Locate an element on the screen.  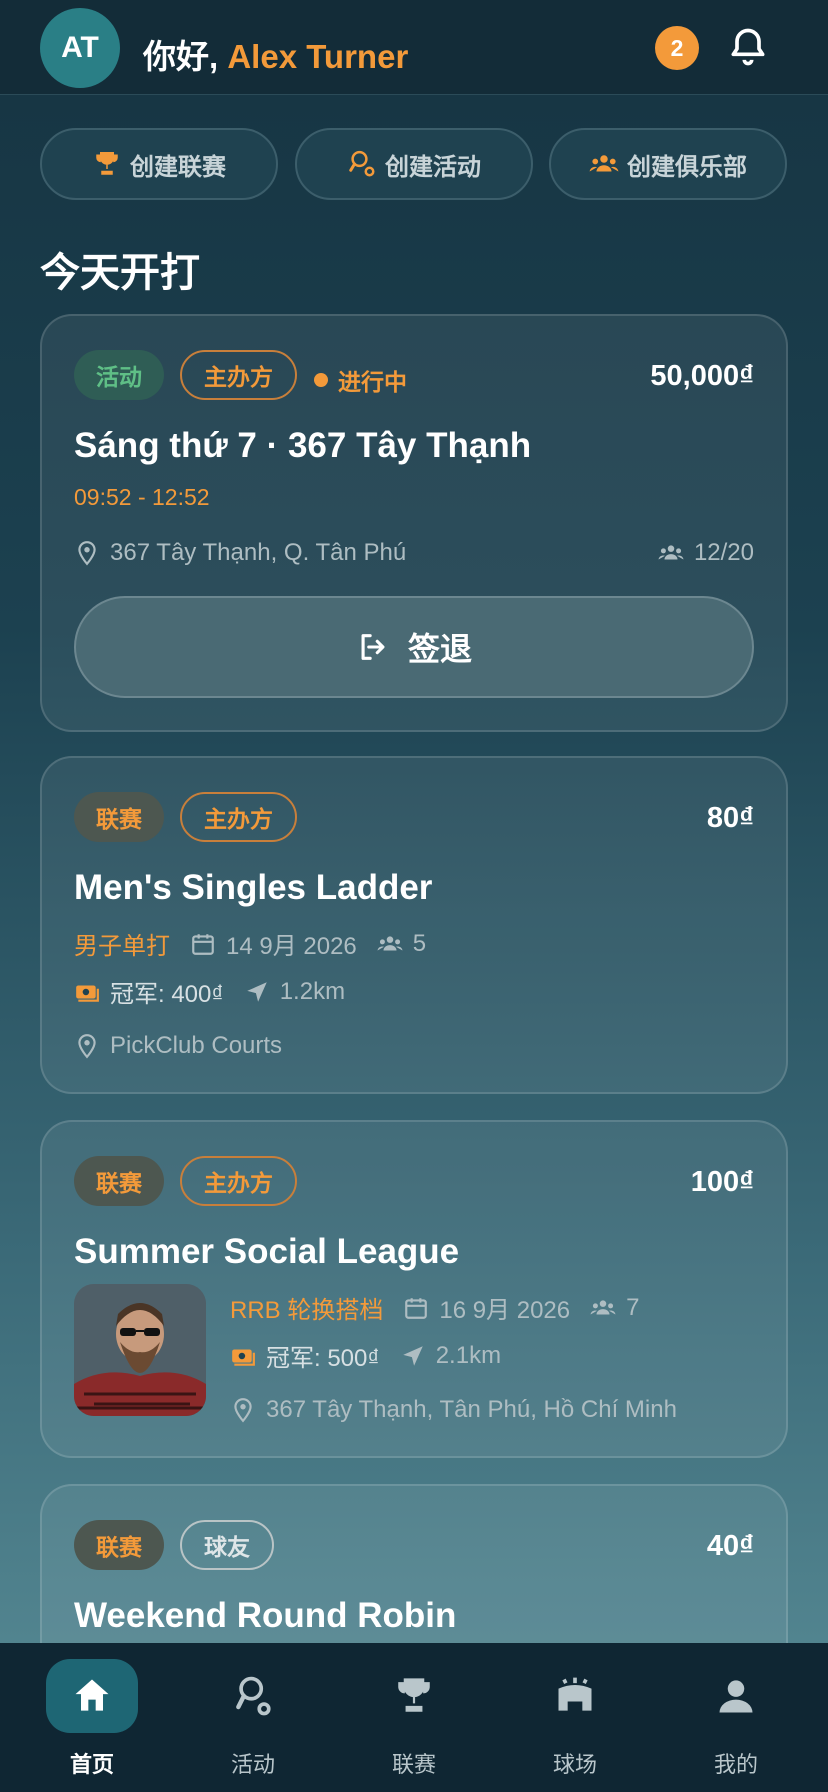
location-text: 367 Tây Thạnh, Q. Tân Phú is located at coordinates (258, 552).